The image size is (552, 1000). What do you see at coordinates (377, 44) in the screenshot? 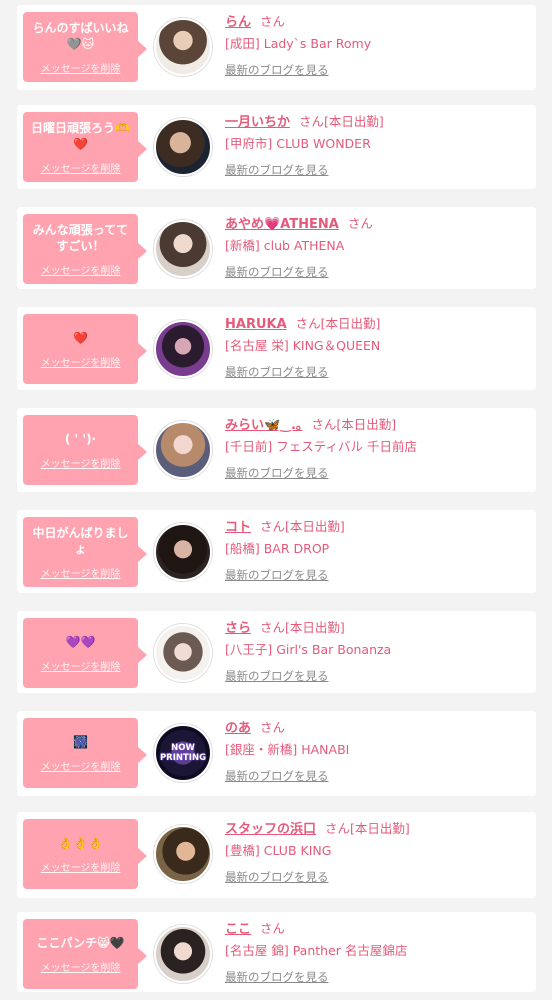
I see `entry-info: らん さん [成田] Lady`s Bar Romy 最新のブログを見る` at bounding box center [377, 44].